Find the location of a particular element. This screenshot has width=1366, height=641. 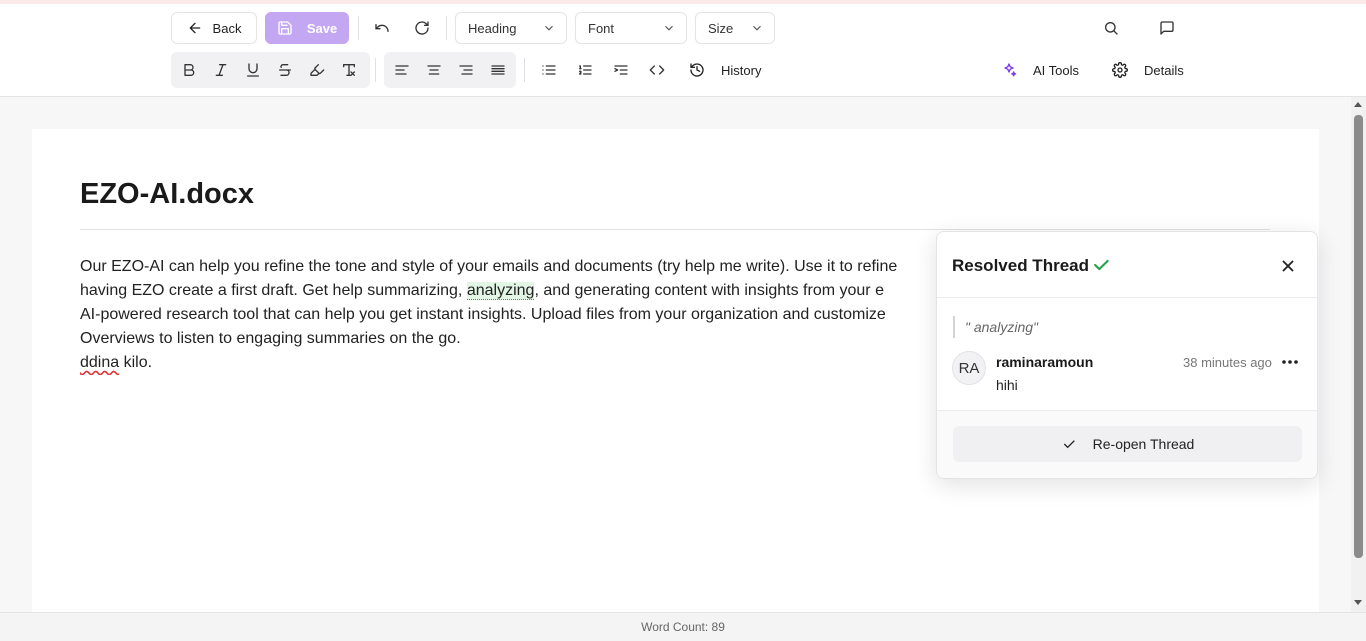

comment-author: raminaramoun is located at coordinates (1045, 362).